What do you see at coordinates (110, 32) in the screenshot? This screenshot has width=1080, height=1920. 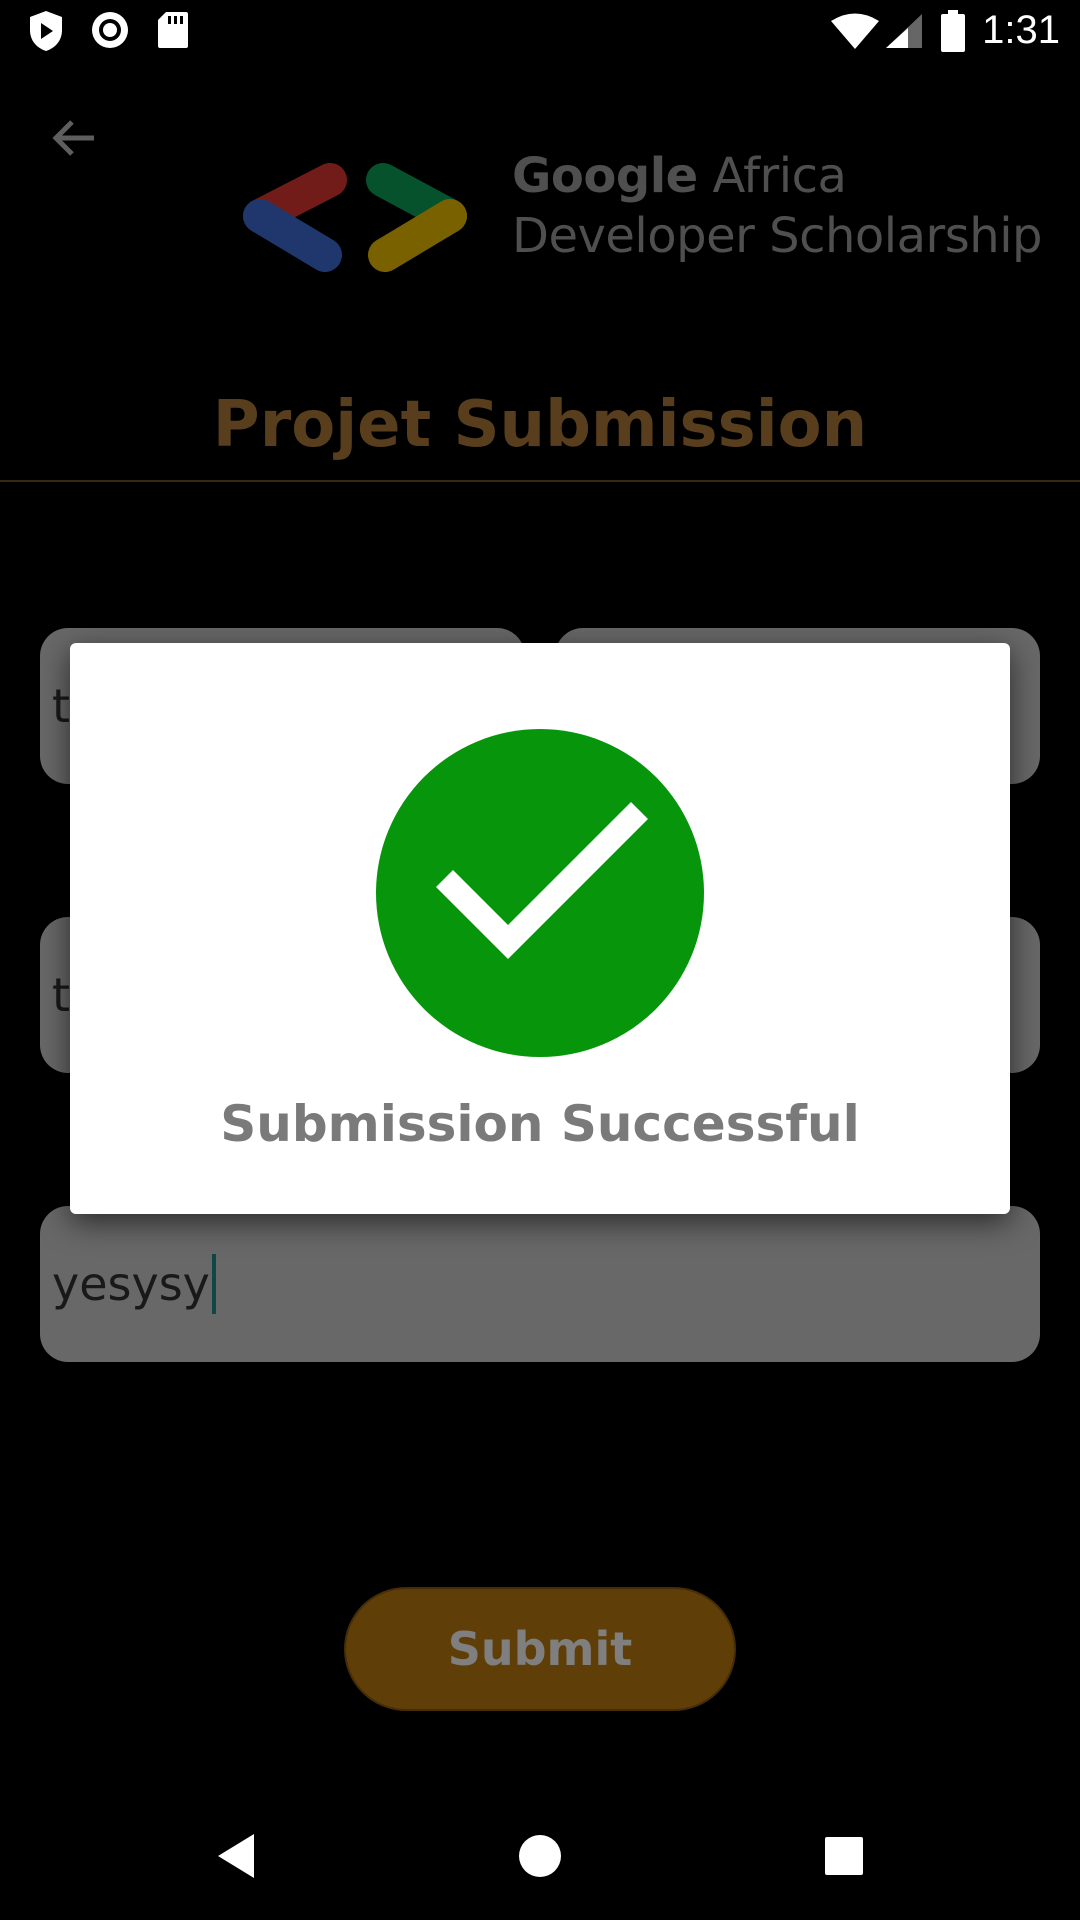 I see `record-icon` at bounding box center [110, 32].